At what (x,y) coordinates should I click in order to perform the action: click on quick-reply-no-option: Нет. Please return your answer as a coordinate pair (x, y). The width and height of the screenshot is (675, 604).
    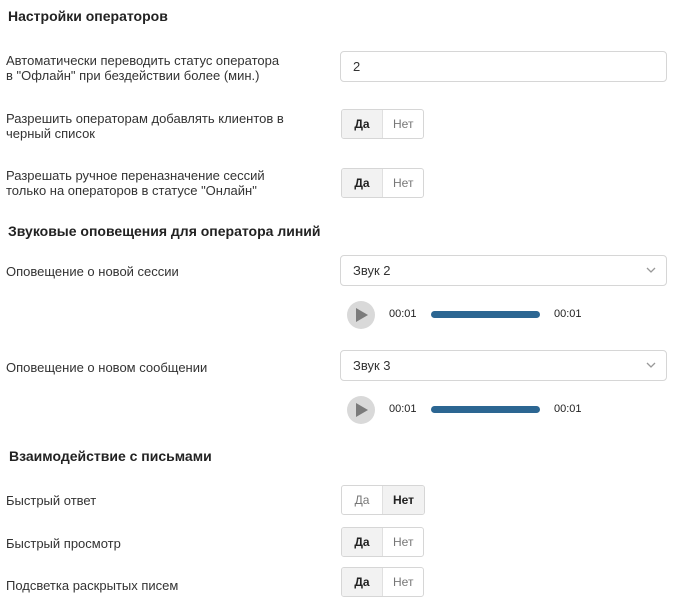
    Looking at the image, I should click on (403, 500).